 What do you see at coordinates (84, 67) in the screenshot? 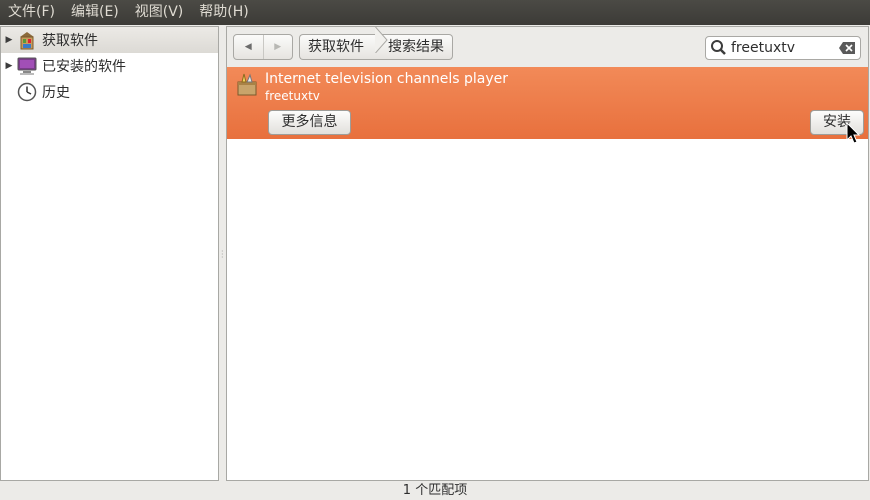
I see `sidebar-item-label: 已安装的软件` at bounding box center [84, 67].